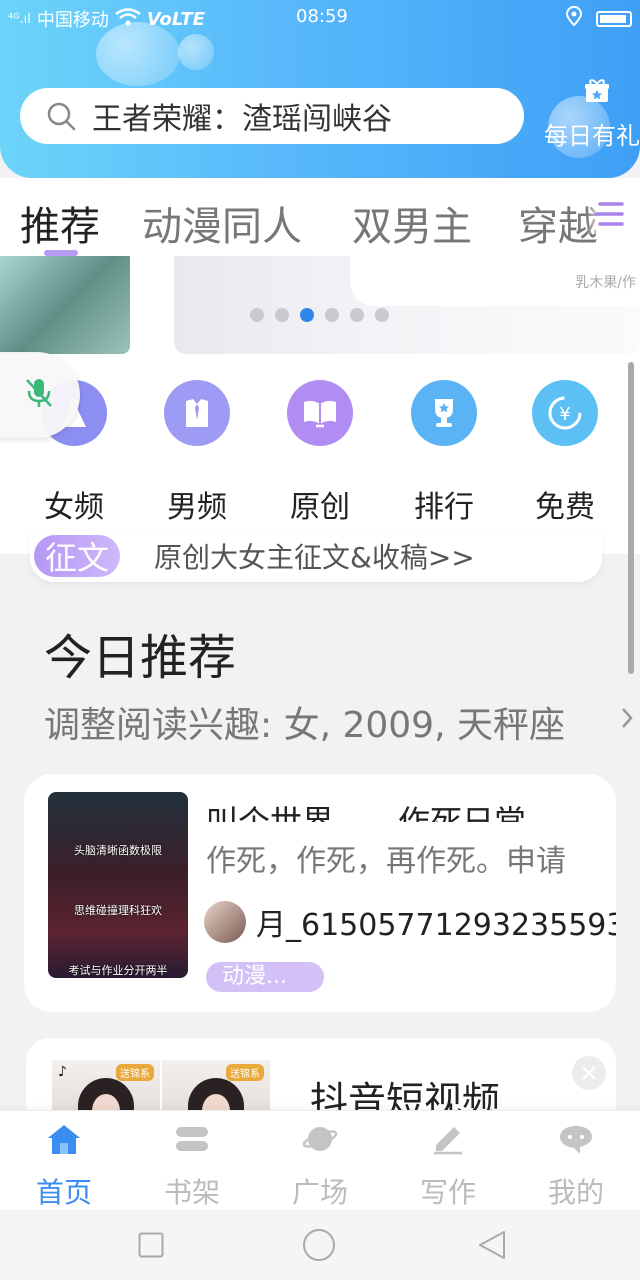 Image resolution: width=640 pixels, height=1280 pixels. What do you see at coordinates (444, 413) in the screenshot?
I see `trophy-icon` at bounding box center [444, 413].